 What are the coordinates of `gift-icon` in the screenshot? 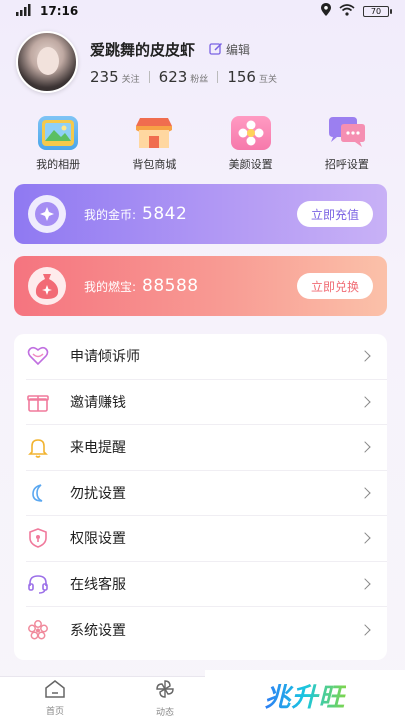 It's located at (38, 402).